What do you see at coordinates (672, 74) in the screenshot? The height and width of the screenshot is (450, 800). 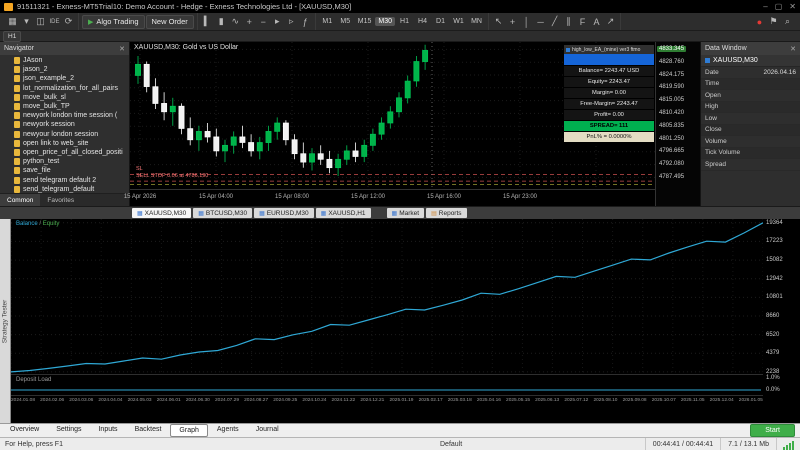 I see `price-axis-label: 4824.175` at bounding box center [672, 74].